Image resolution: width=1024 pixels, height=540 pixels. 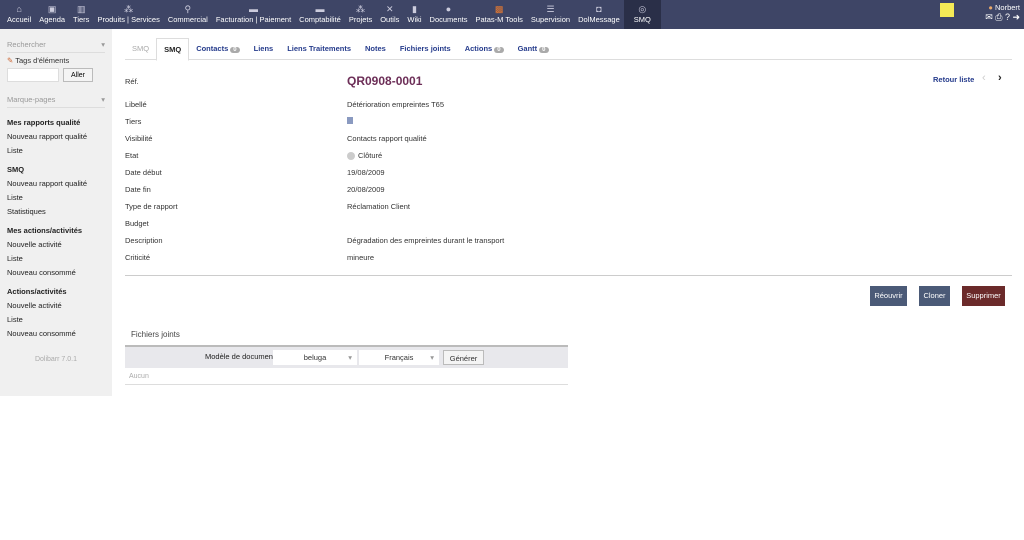 What do you see at coordinates (155, 334) in the screenshot?
I see `files-title: Fichiers joints` at bounding box center [155, 334].